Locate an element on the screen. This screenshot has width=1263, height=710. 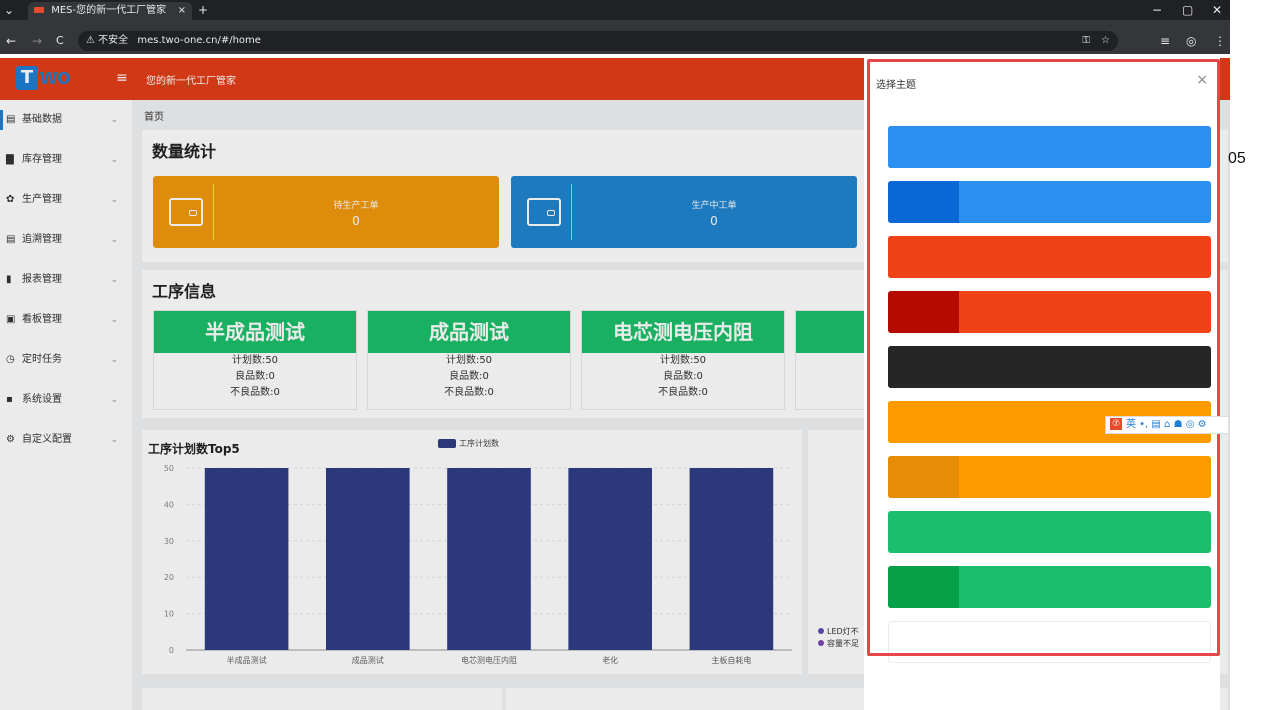
drawer-title: 选择主题 is located at coordinates (896, 85).